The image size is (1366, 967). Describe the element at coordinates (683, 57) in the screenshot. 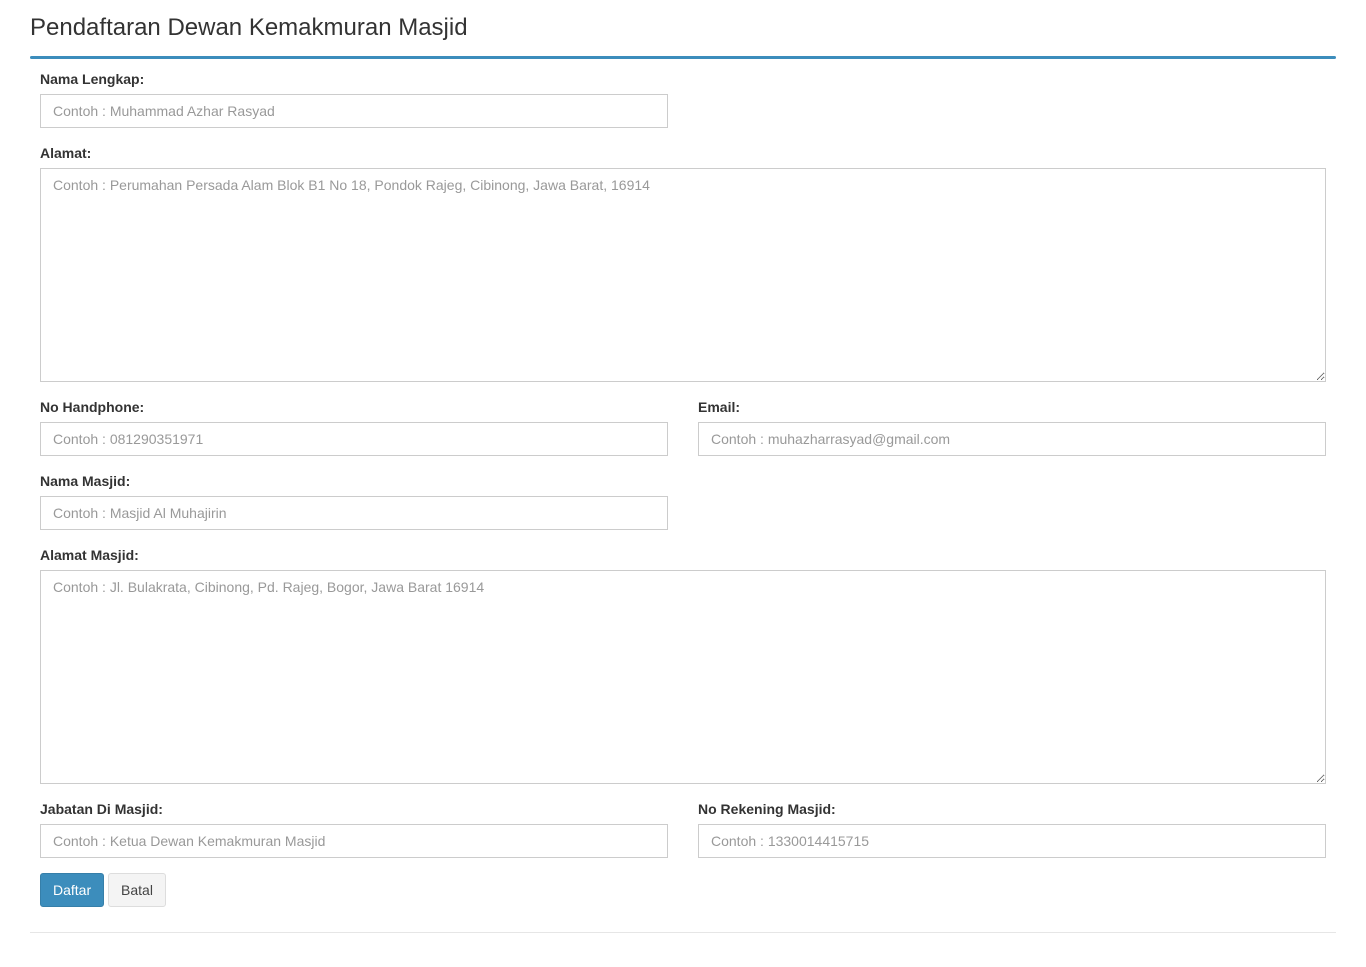

I see `title-divider` at that location.